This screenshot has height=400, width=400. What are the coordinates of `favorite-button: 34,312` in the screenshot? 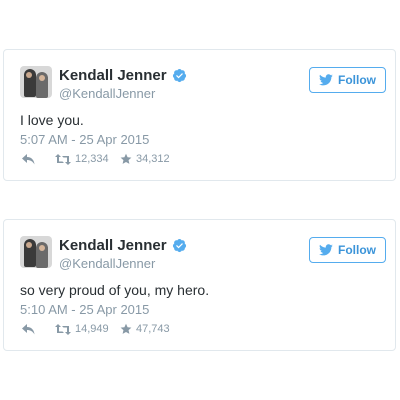 It's located at (145, 159).